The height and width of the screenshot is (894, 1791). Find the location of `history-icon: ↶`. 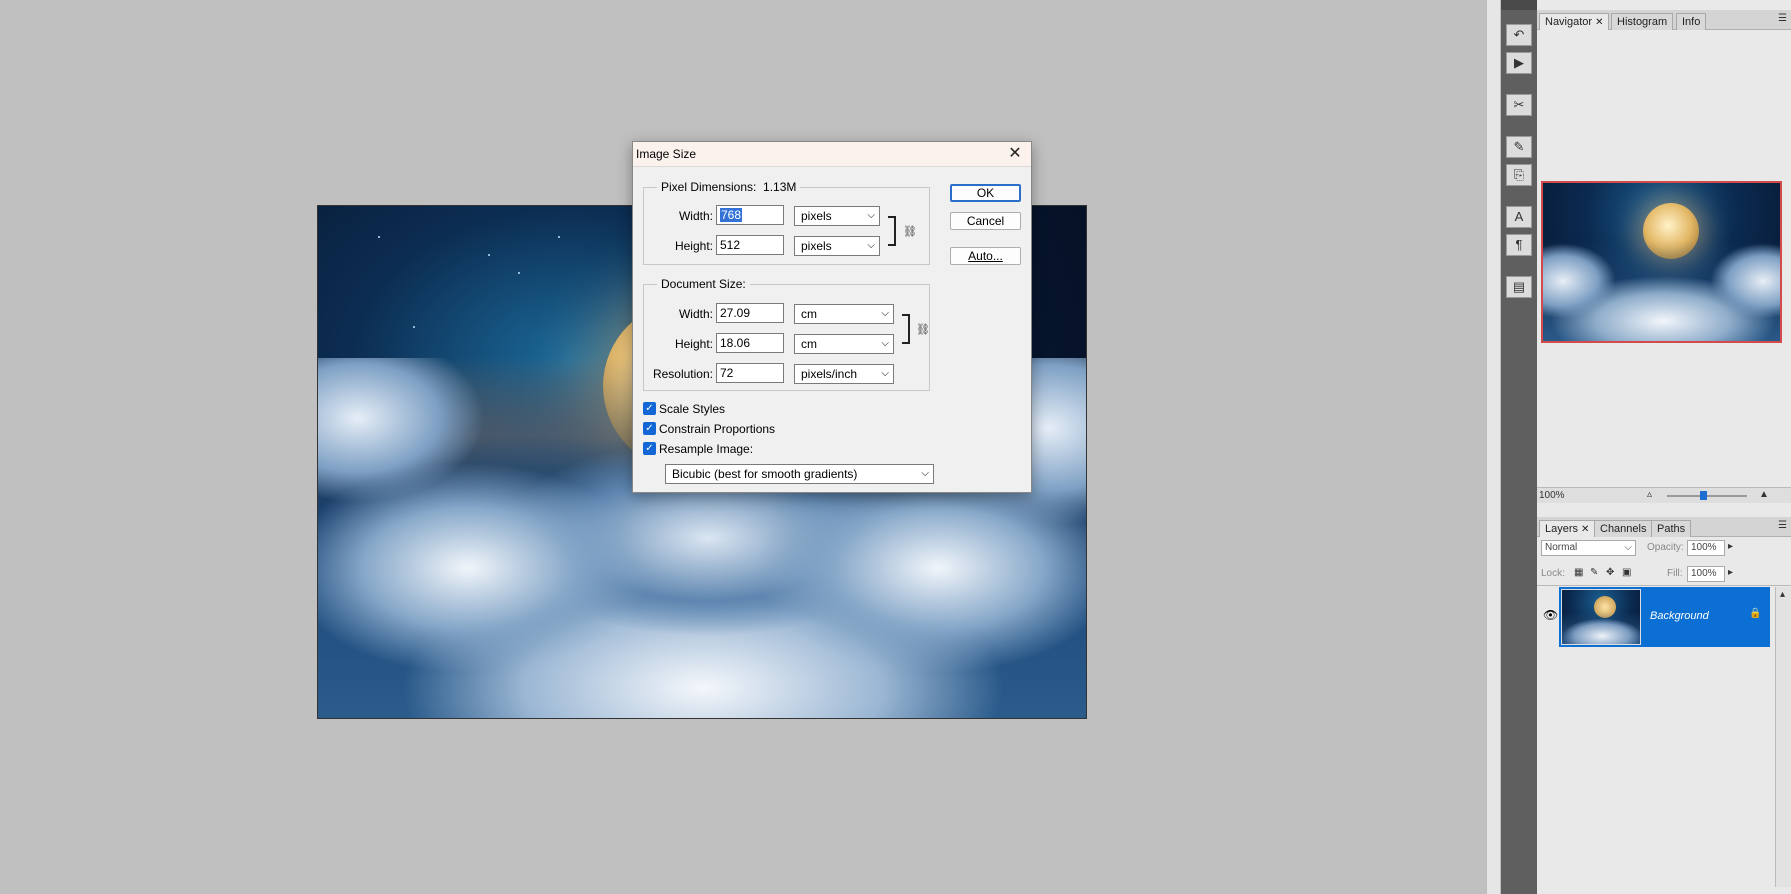

history-icon: ↶ is located at coordinates (1519, 35).